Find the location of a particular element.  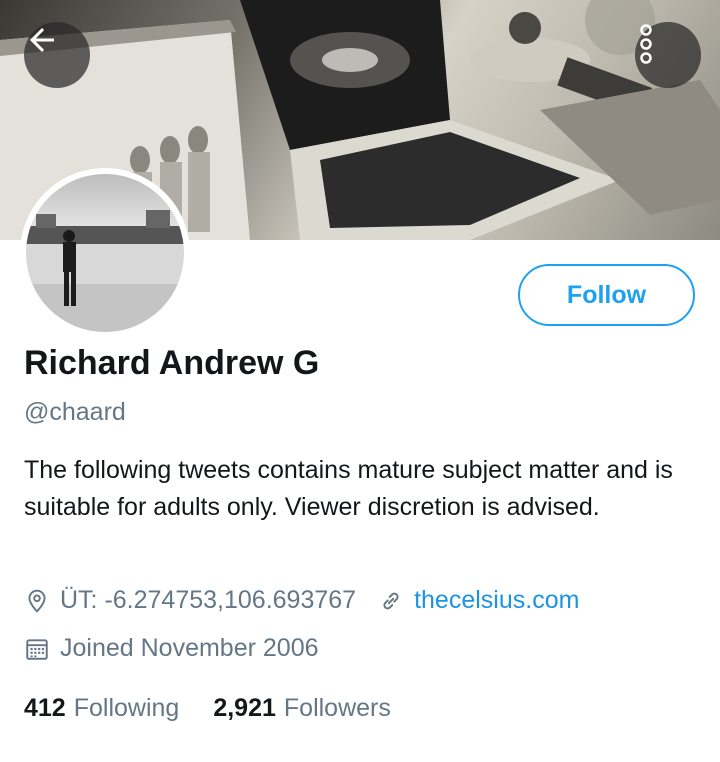

following-label: Following is located at coordinates (126, 708).